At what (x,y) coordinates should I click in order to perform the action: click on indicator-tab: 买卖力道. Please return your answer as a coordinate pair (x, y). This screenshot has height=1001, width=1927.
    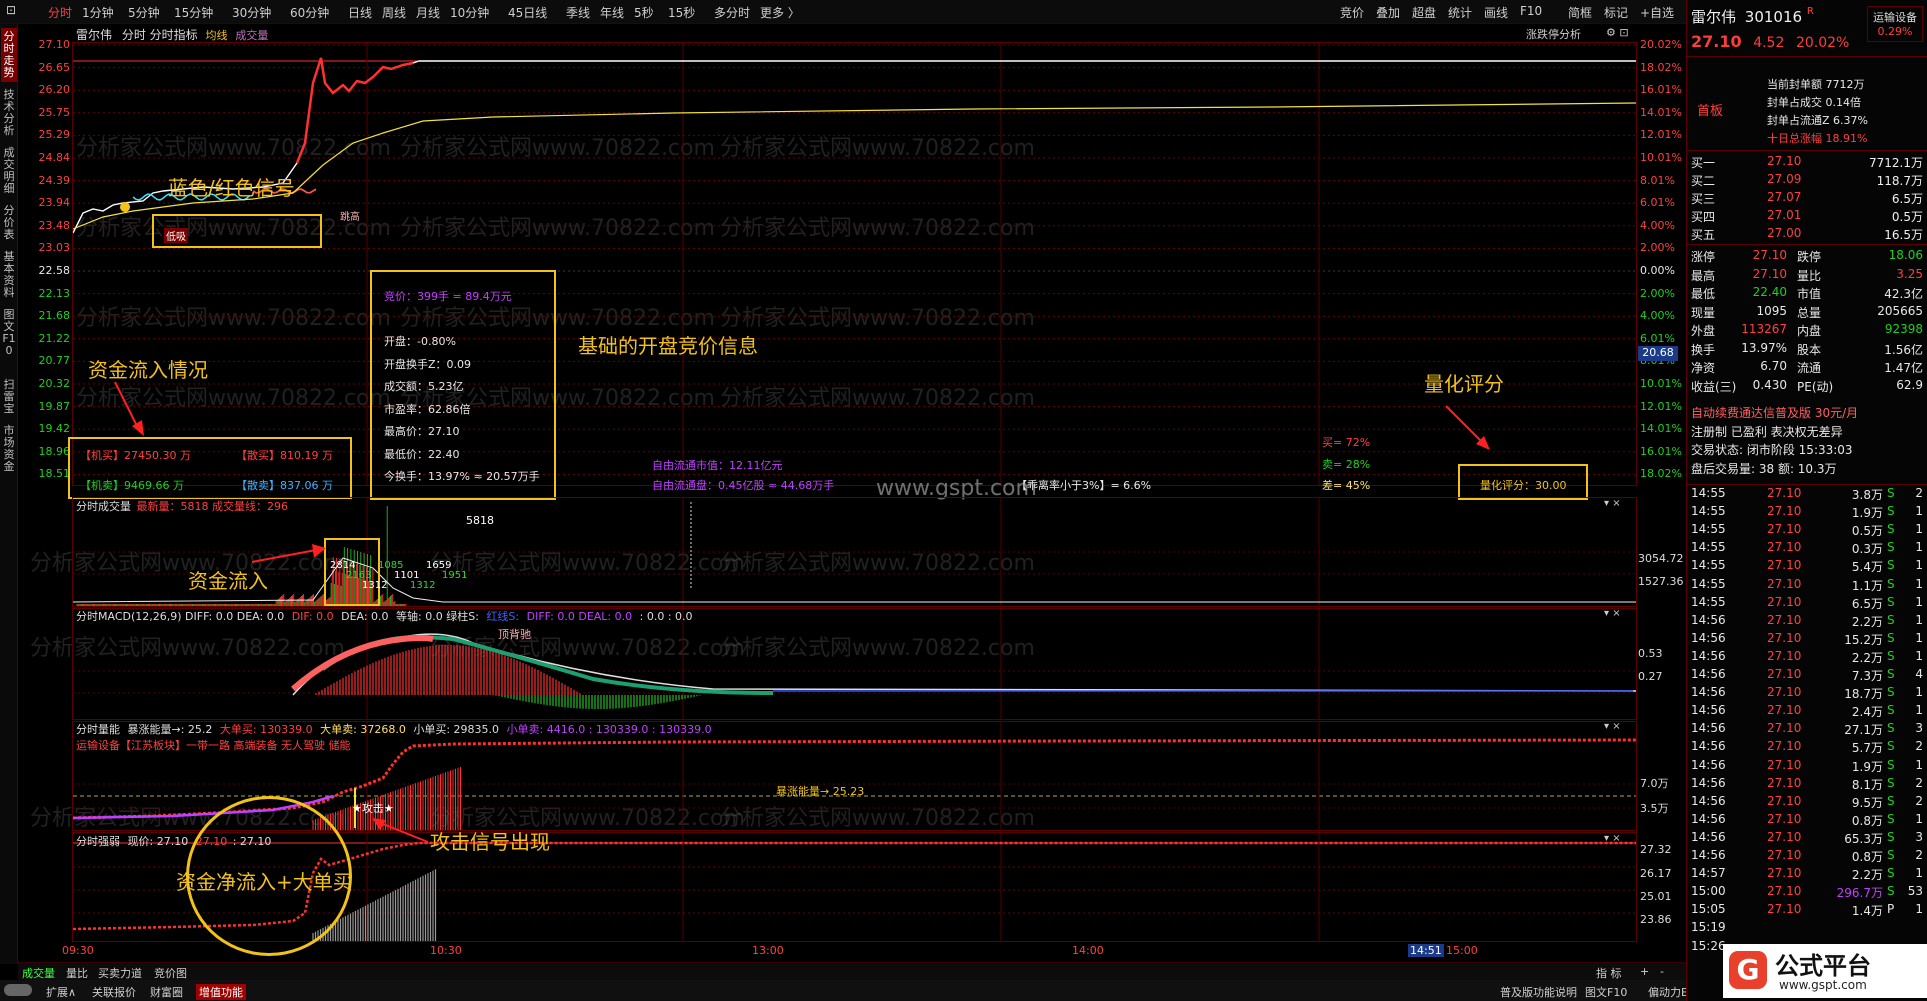
    Looking at the image, I should click on (120, 973).